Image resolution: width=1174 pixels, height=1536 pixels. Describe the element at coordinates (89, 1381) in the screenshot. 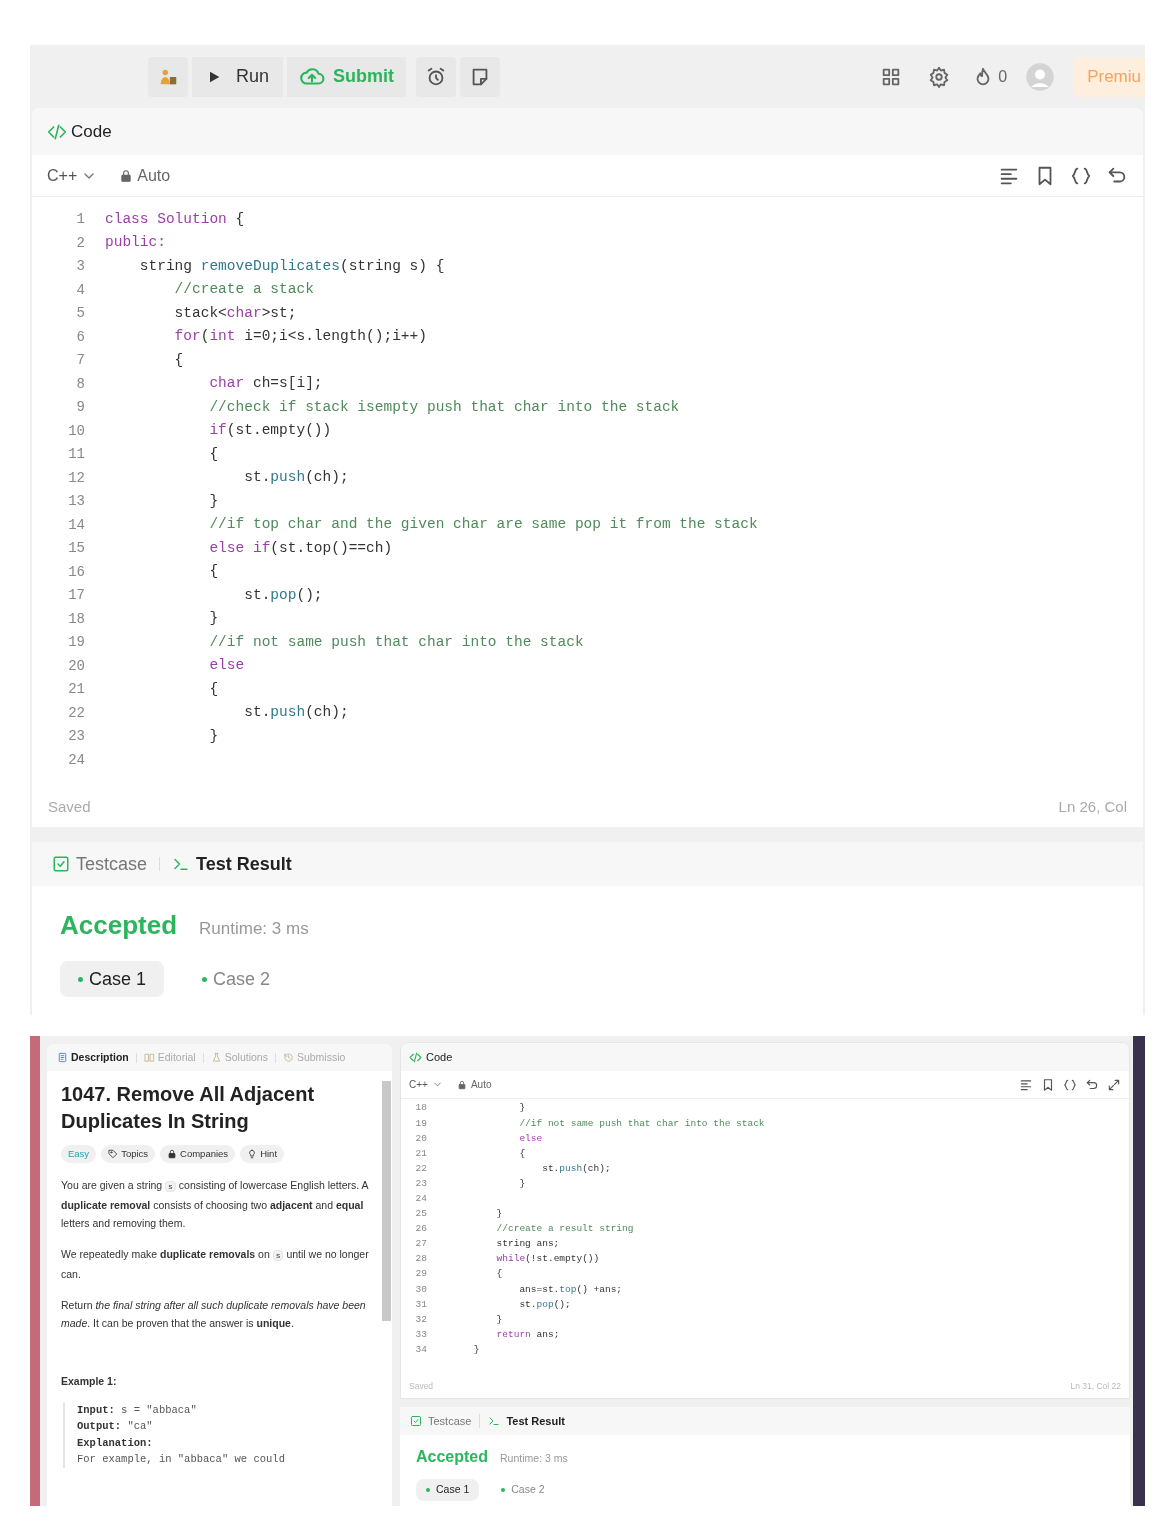

I see `example-heading: Example 1:` at that location.